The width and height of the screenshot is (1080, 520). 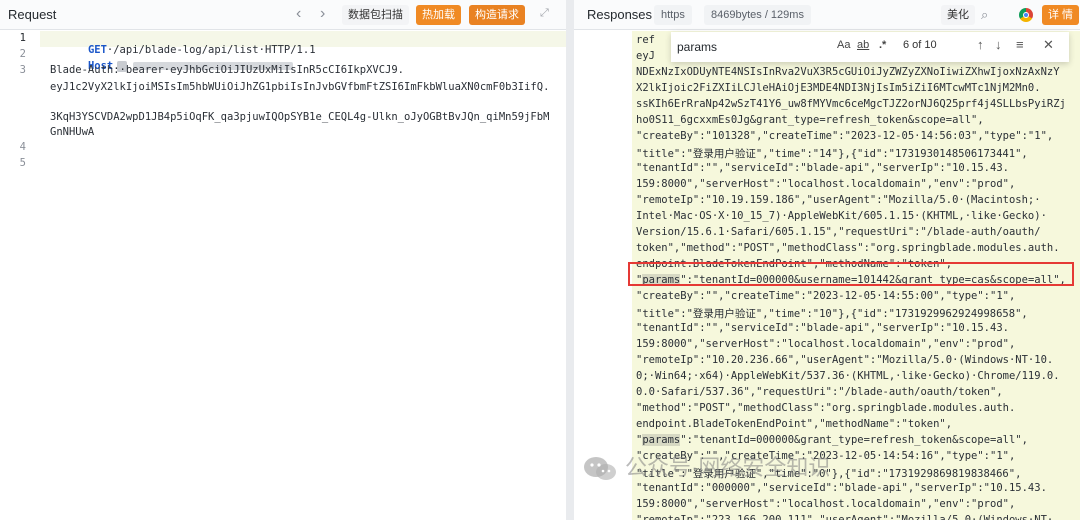 I want to click on find-widget: Aa ab .* 6 of 10 ↑ ↓ ≡ ✕, so click(x=870, y=47).